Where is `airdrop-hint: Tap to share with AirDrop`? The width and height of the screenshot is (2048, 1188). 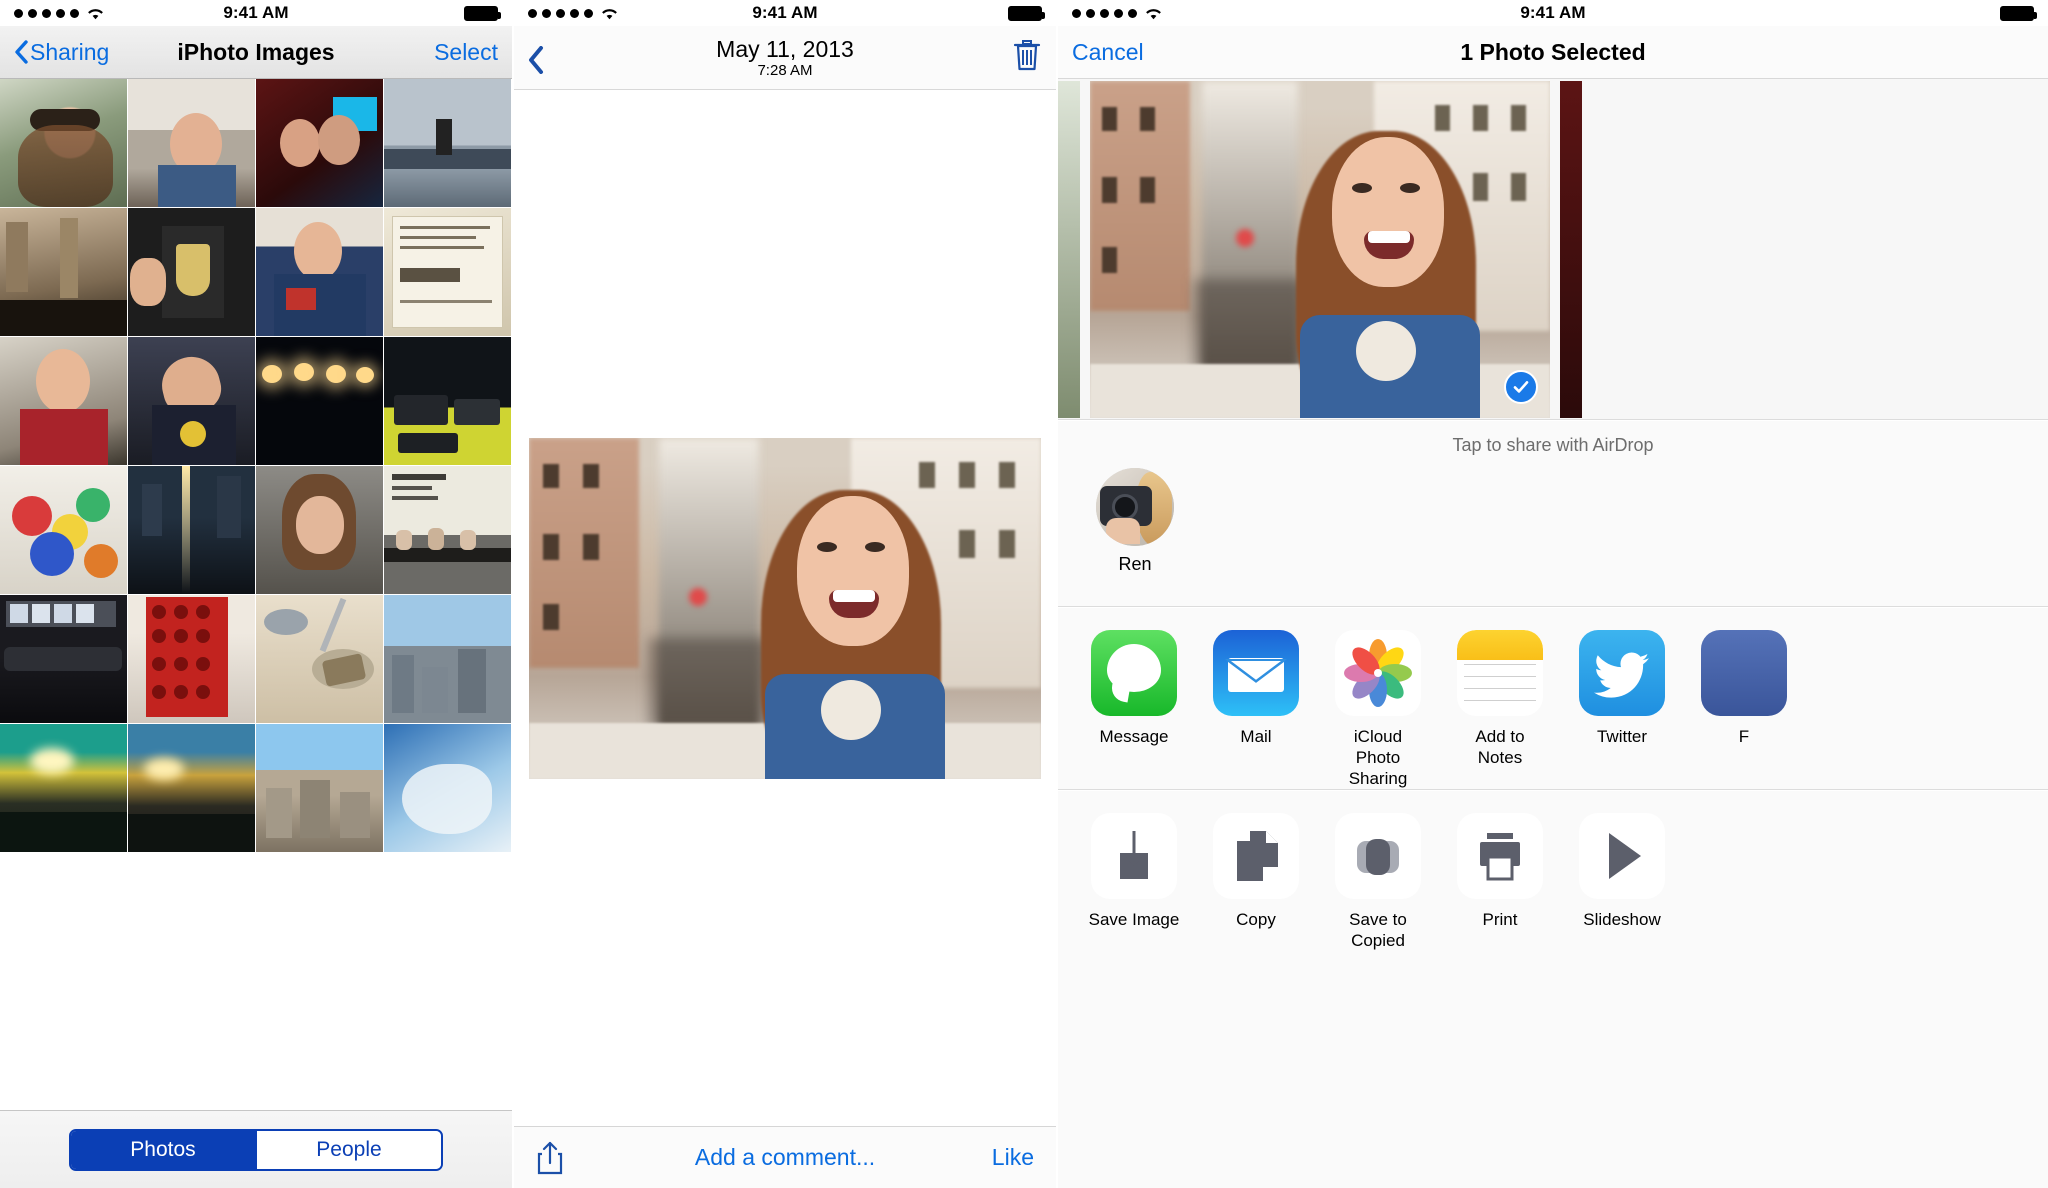
airdrop-hint: Tap to share with AirDrop is located at coordinates (1553, 445).